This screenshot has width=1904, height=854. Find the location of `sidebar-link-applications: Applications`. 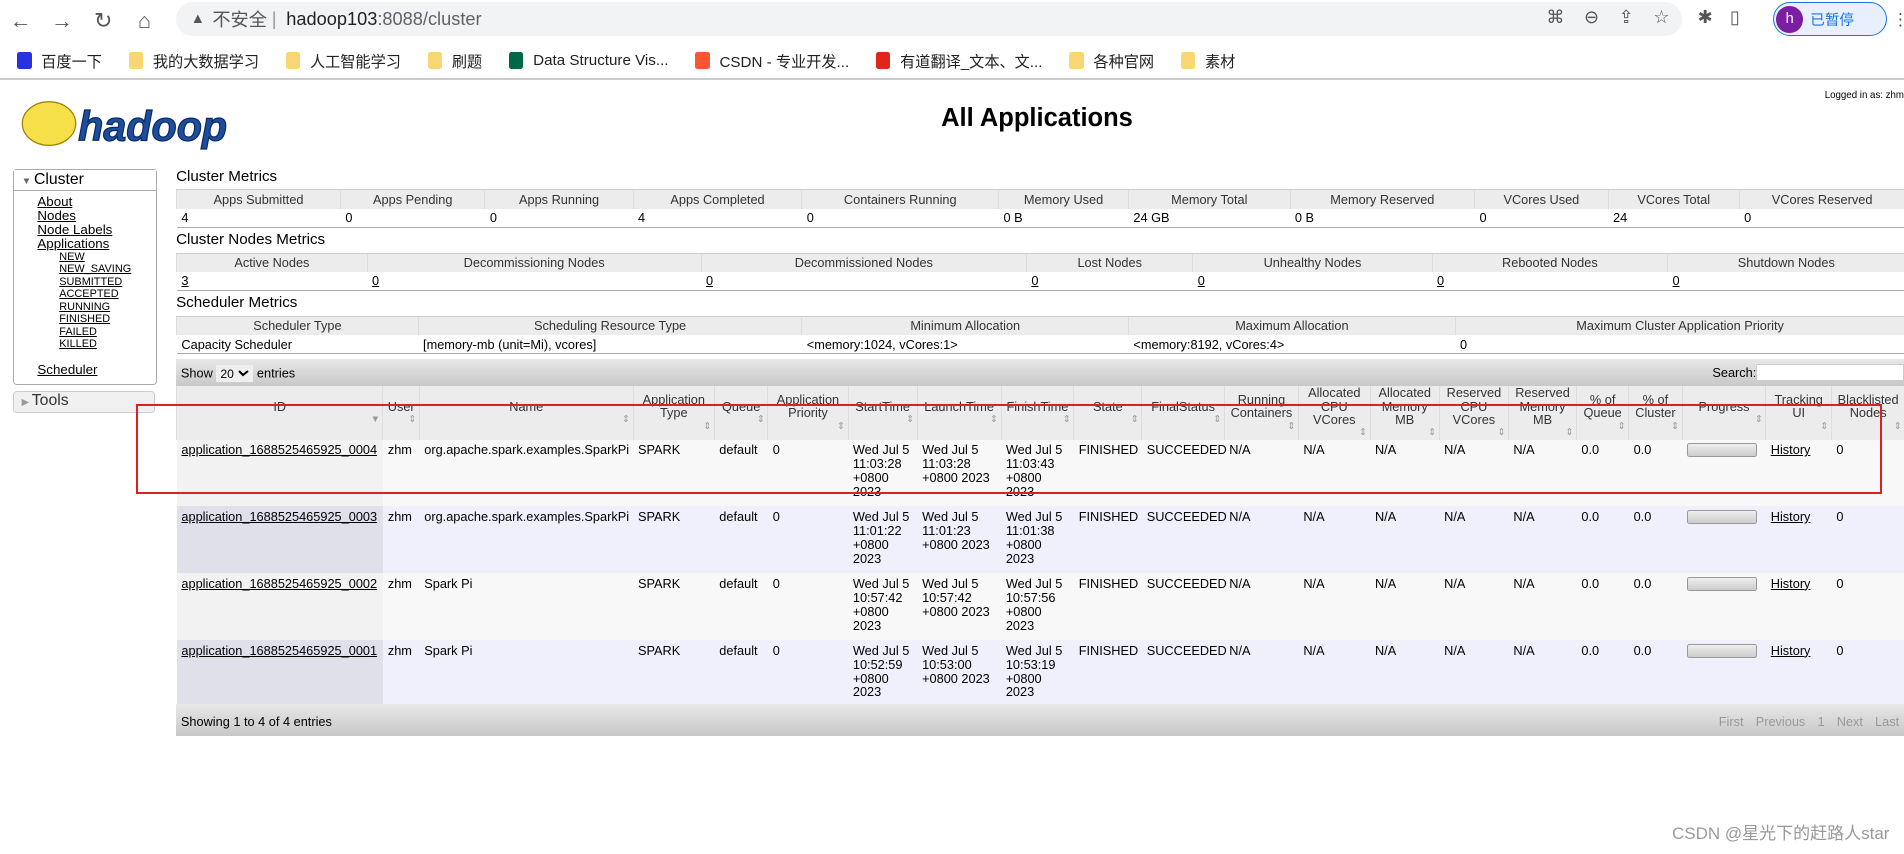

sidebar-link-applications: Applications is located at coordinates (85, 244).